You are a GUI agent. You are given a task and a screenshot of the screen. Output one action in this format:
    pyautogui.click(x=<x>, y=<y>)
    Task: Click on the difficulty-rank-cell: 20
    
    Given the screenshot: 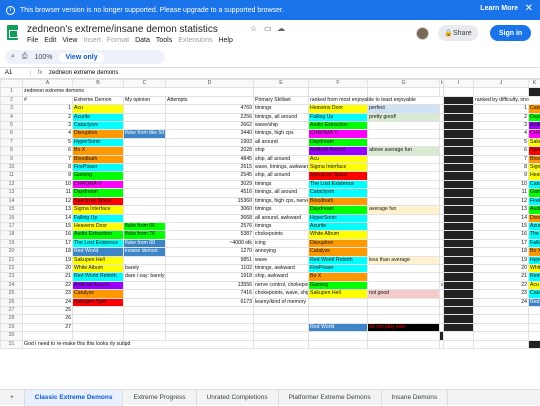 What is the action you would take?
    pyautogui.click(x=501, y=268)
    